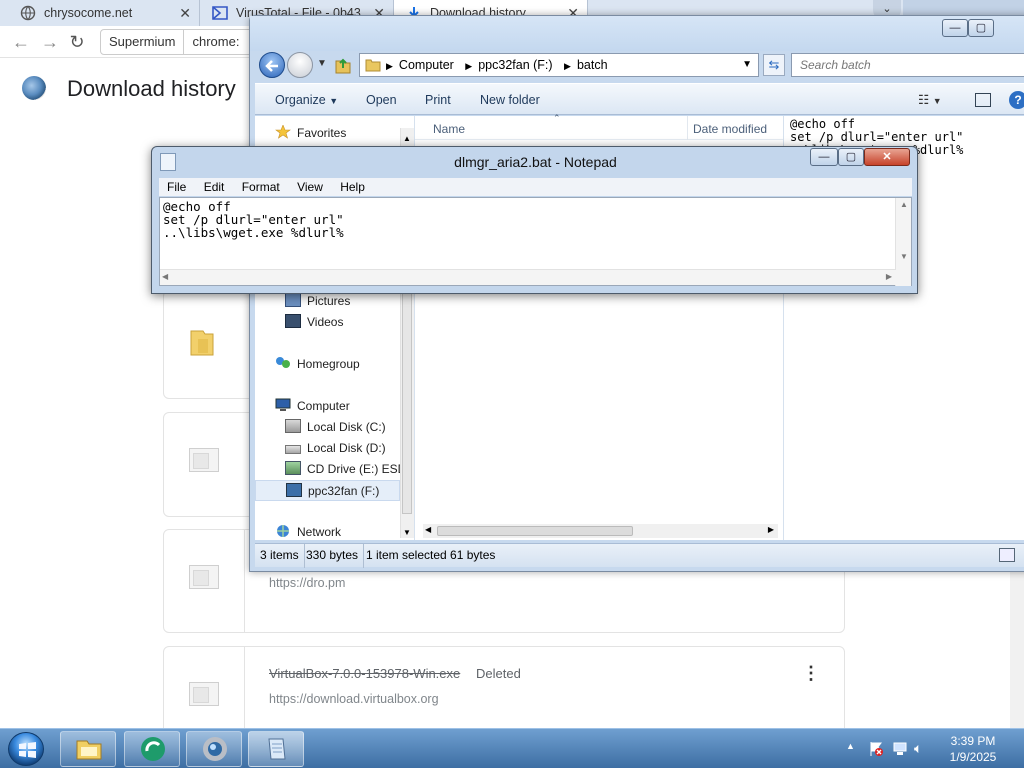 The width and height of the screenshot is (1024, 770). I want to click on back-arrow-icon: ←, so click(21, 42).